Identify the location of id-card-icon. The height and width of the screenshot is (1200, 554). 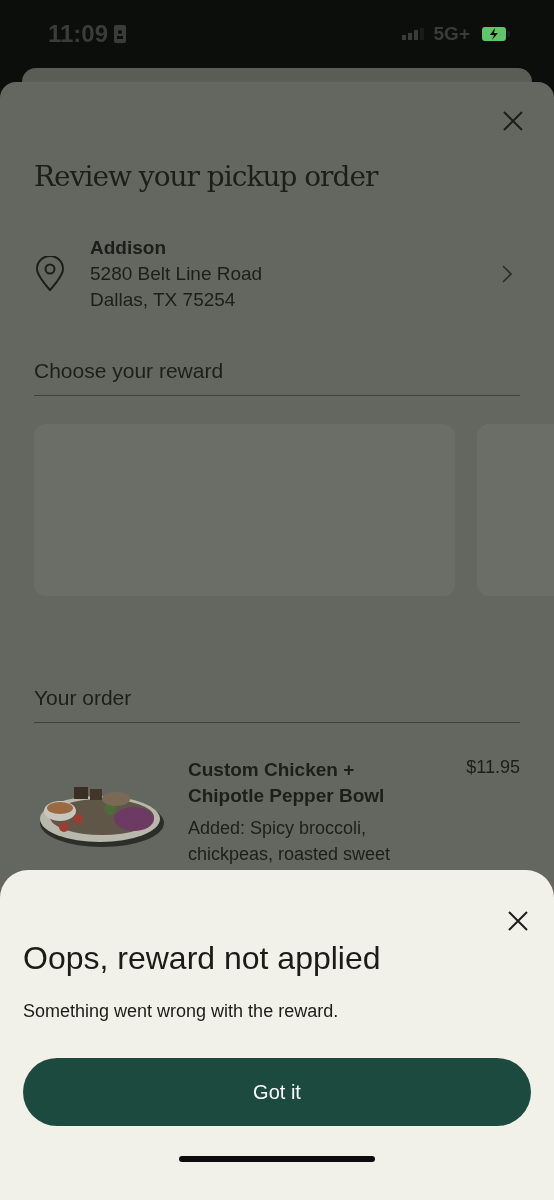
(120, 34).